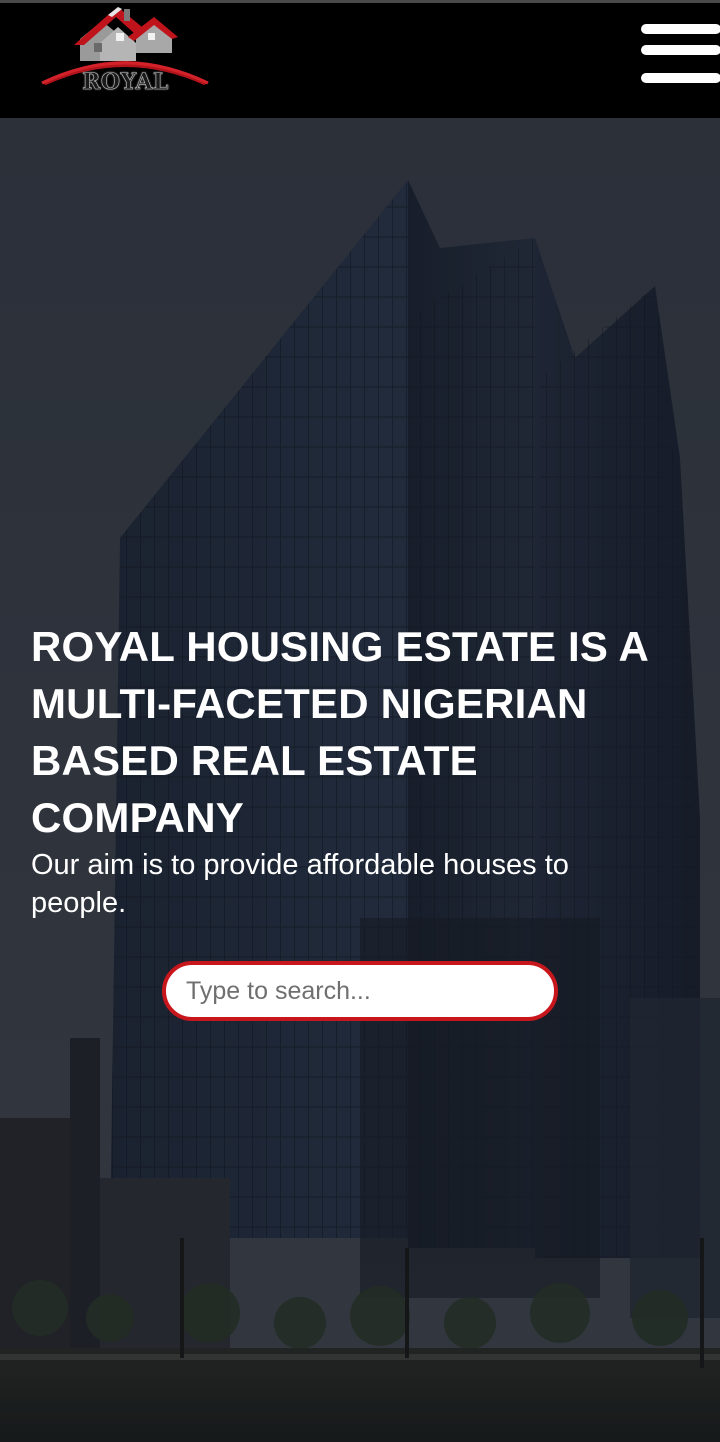 The width and height of the screenshot is (720, 1442). What do you see at coordinates (125, 82) in the screenshot?
I see `logo-text: ROYAL` at bounding box center [125, 82].